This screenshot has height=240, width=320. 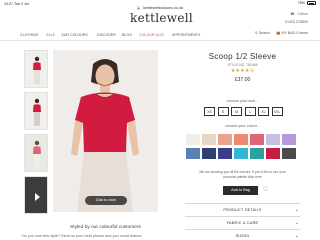 I want to click on nav-appointments: APPOINTMENTS, so click(x=186, y=35).